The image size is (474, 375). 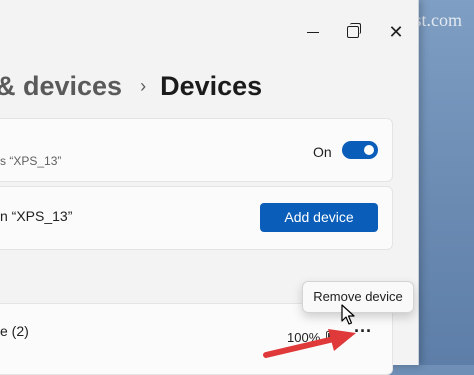 I want to click on breadcrumb-parent: & devices, so click(x=61, y=86).